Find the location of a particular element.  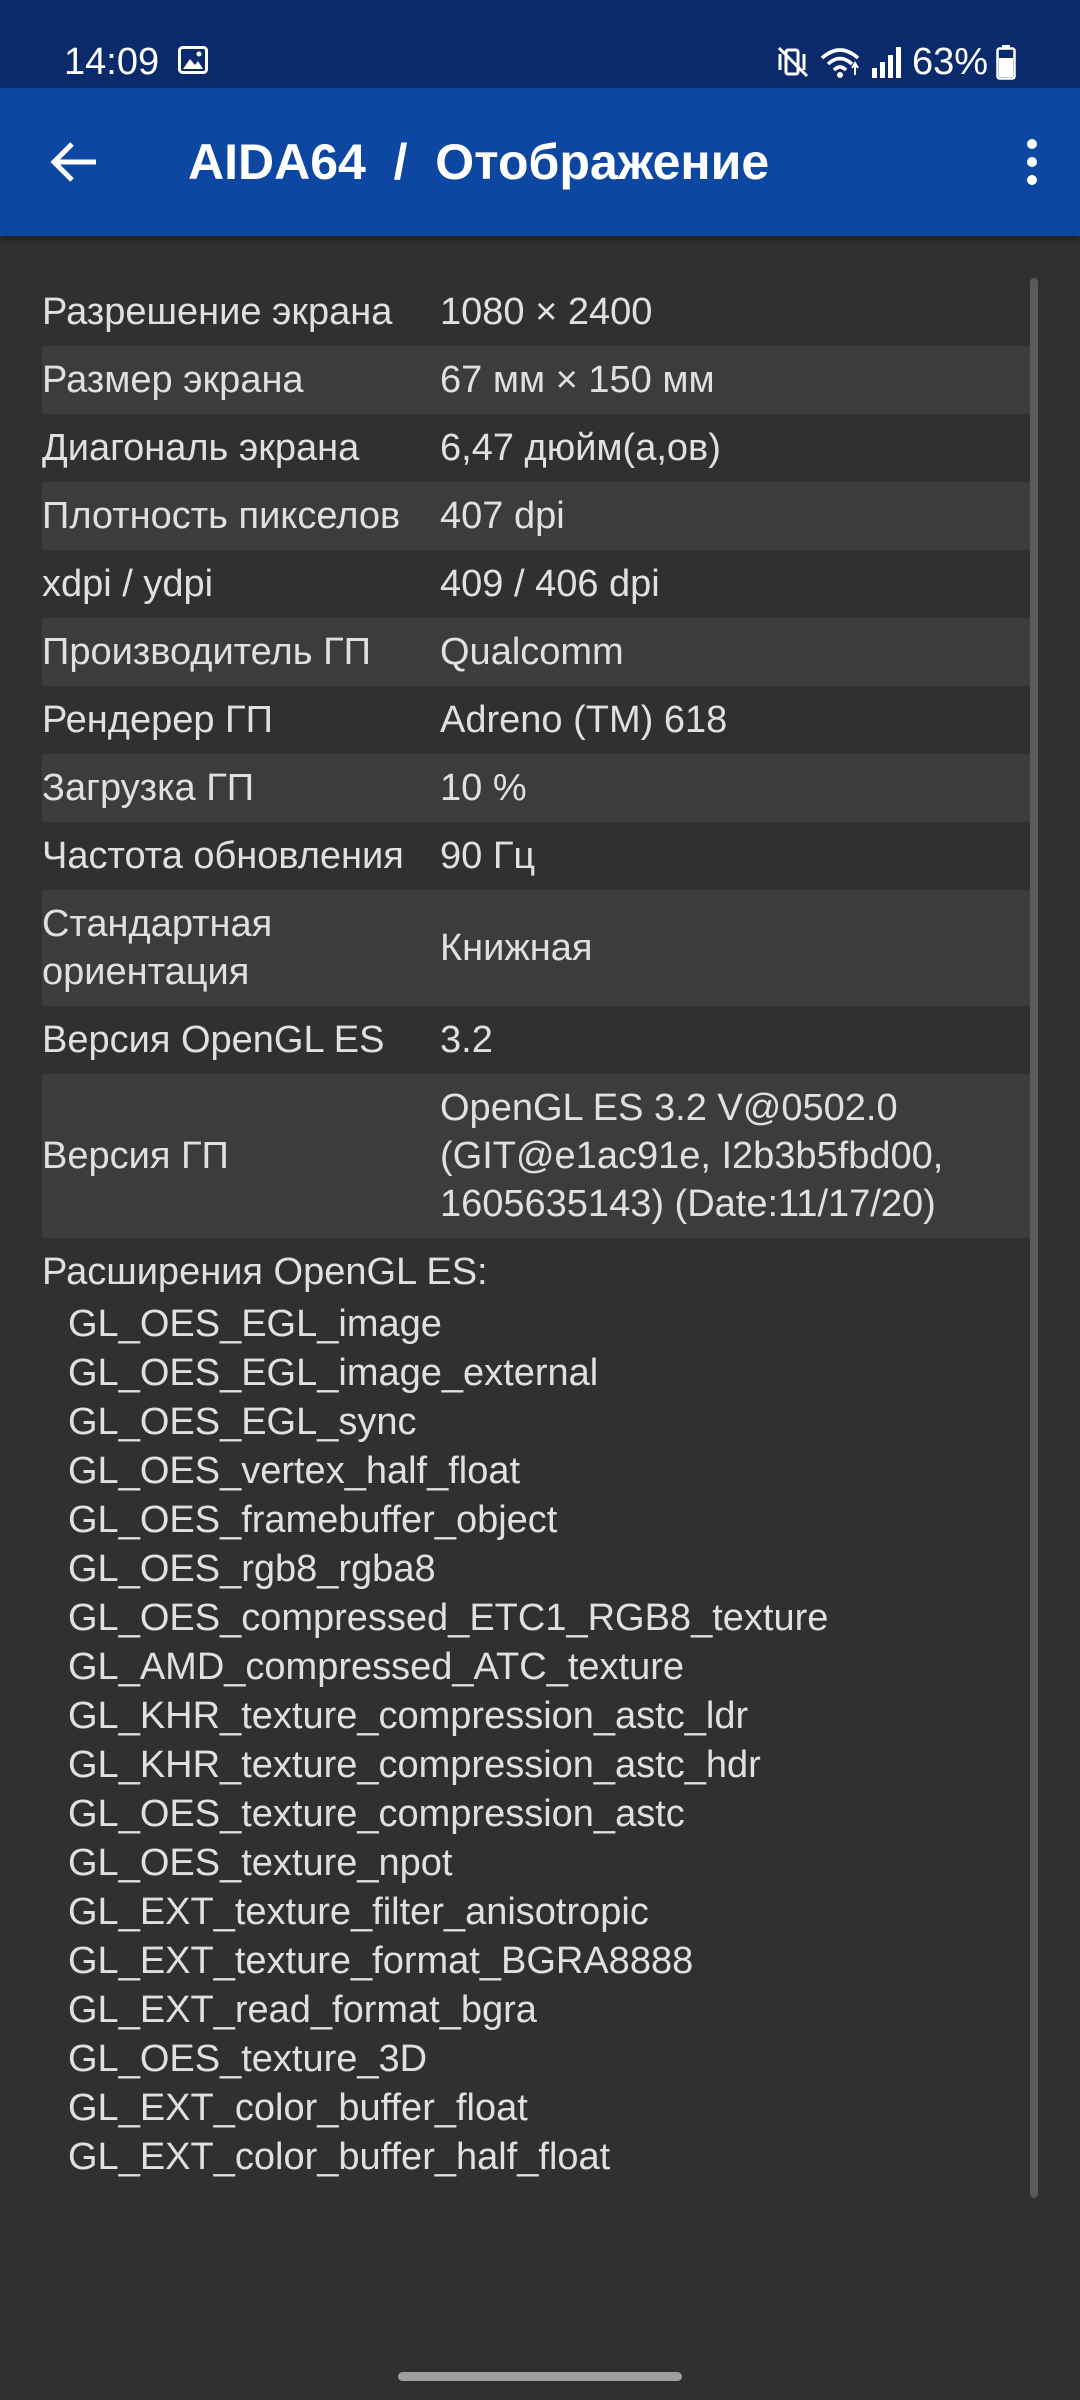

battery-icon is located at coordinates (1006, 62).